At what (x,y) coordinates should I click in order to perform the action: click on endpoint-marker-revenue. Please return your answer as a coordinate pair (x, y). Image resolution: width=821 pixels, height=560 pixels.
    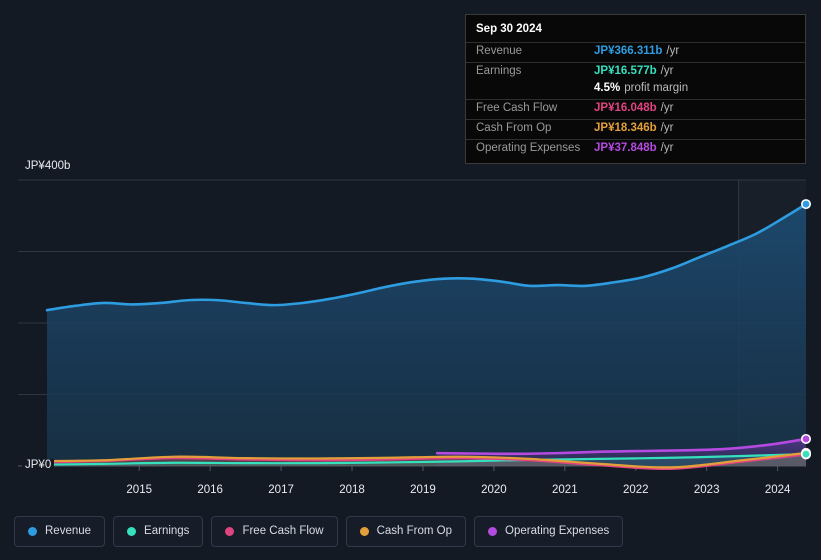
    Looking at the image, I should click on (805, 204).